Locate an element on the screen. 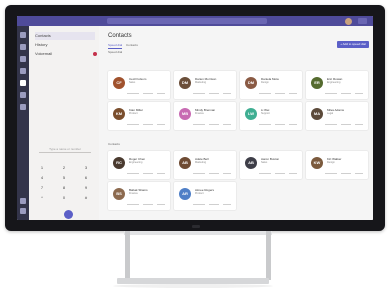 The image size is (390, 298). keypad-key: 4 is located at coordinates (42, 177).